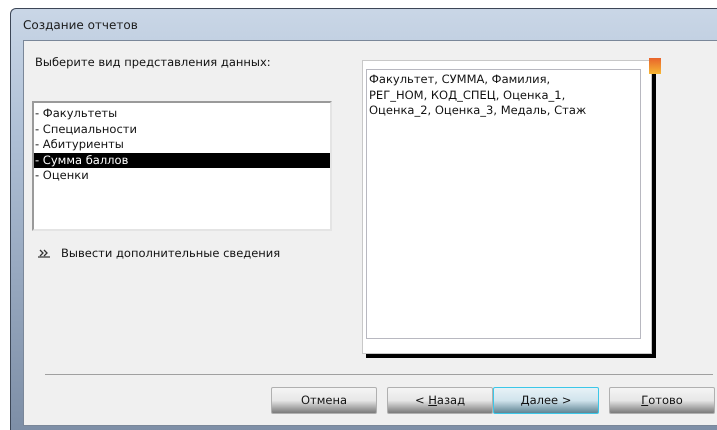 This screenshot has width=717, height=430. Describe the element at coordinates (153, 62) in the screenshot. I see `prompt-label: Выберите вид представления данных:` at that location.